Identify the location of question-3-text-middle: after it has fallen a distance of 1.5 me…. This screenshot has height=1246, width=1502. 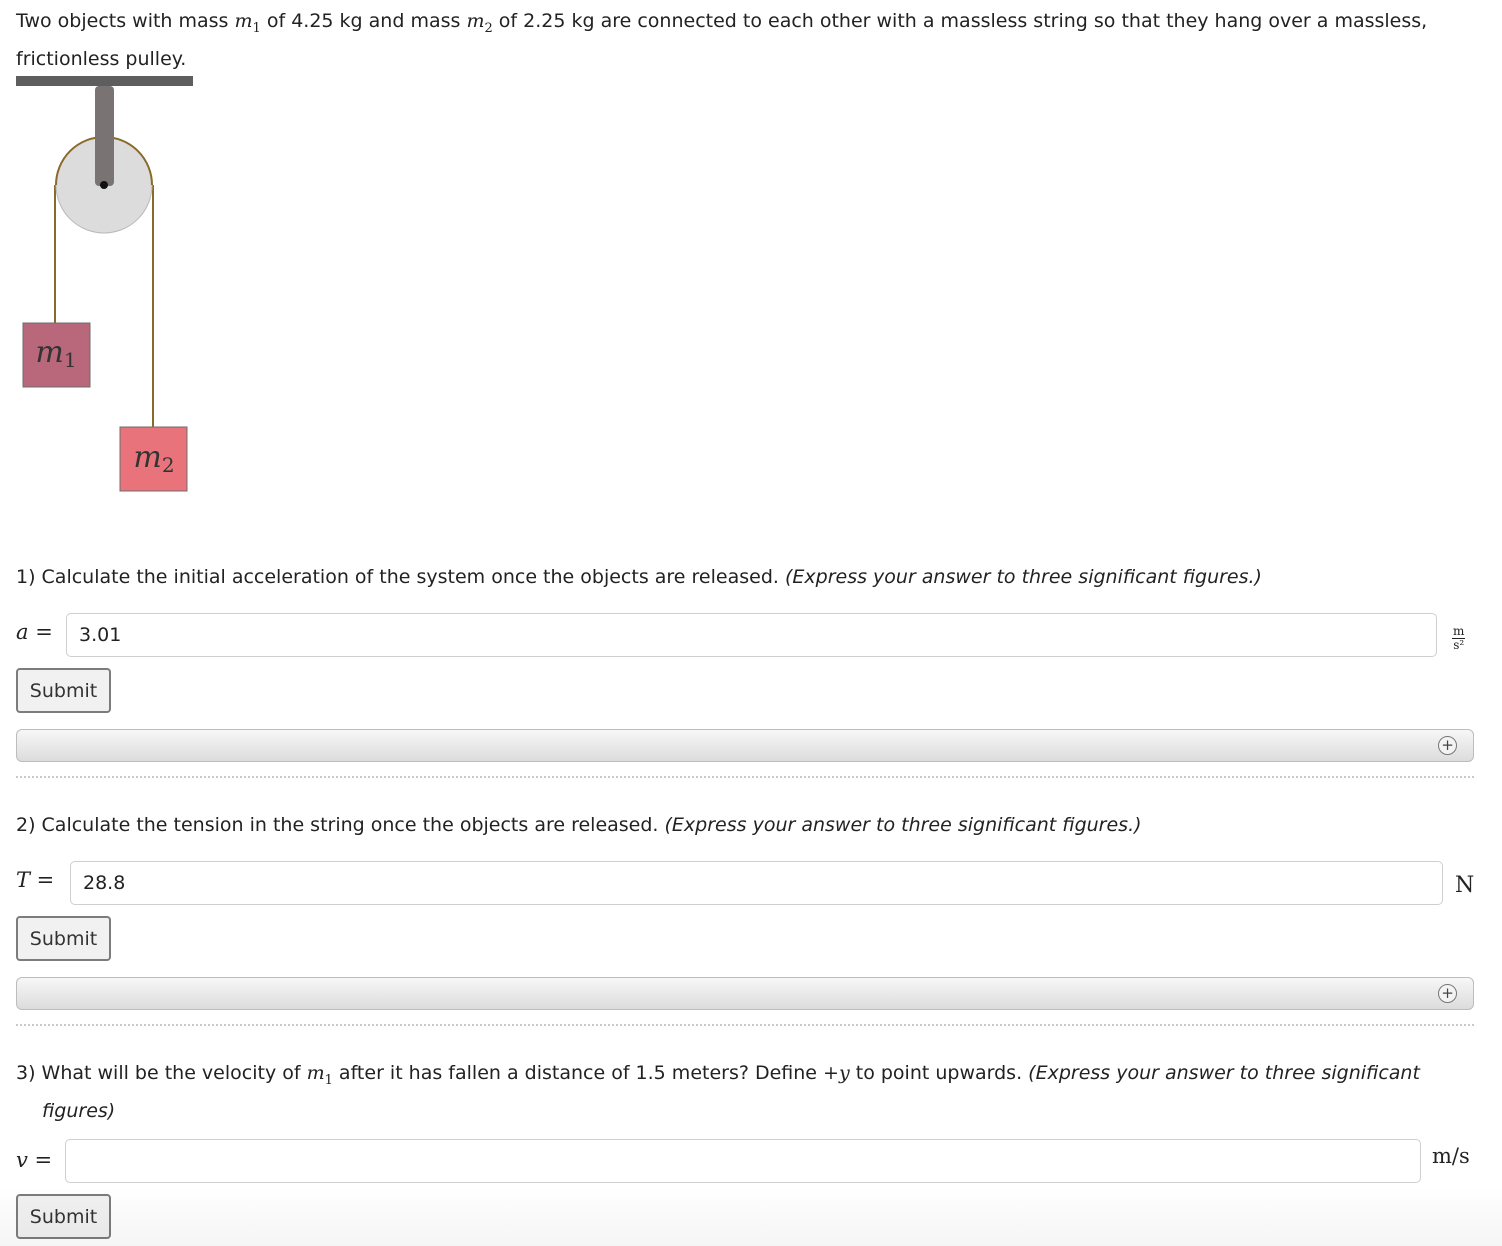
(578, 1073).